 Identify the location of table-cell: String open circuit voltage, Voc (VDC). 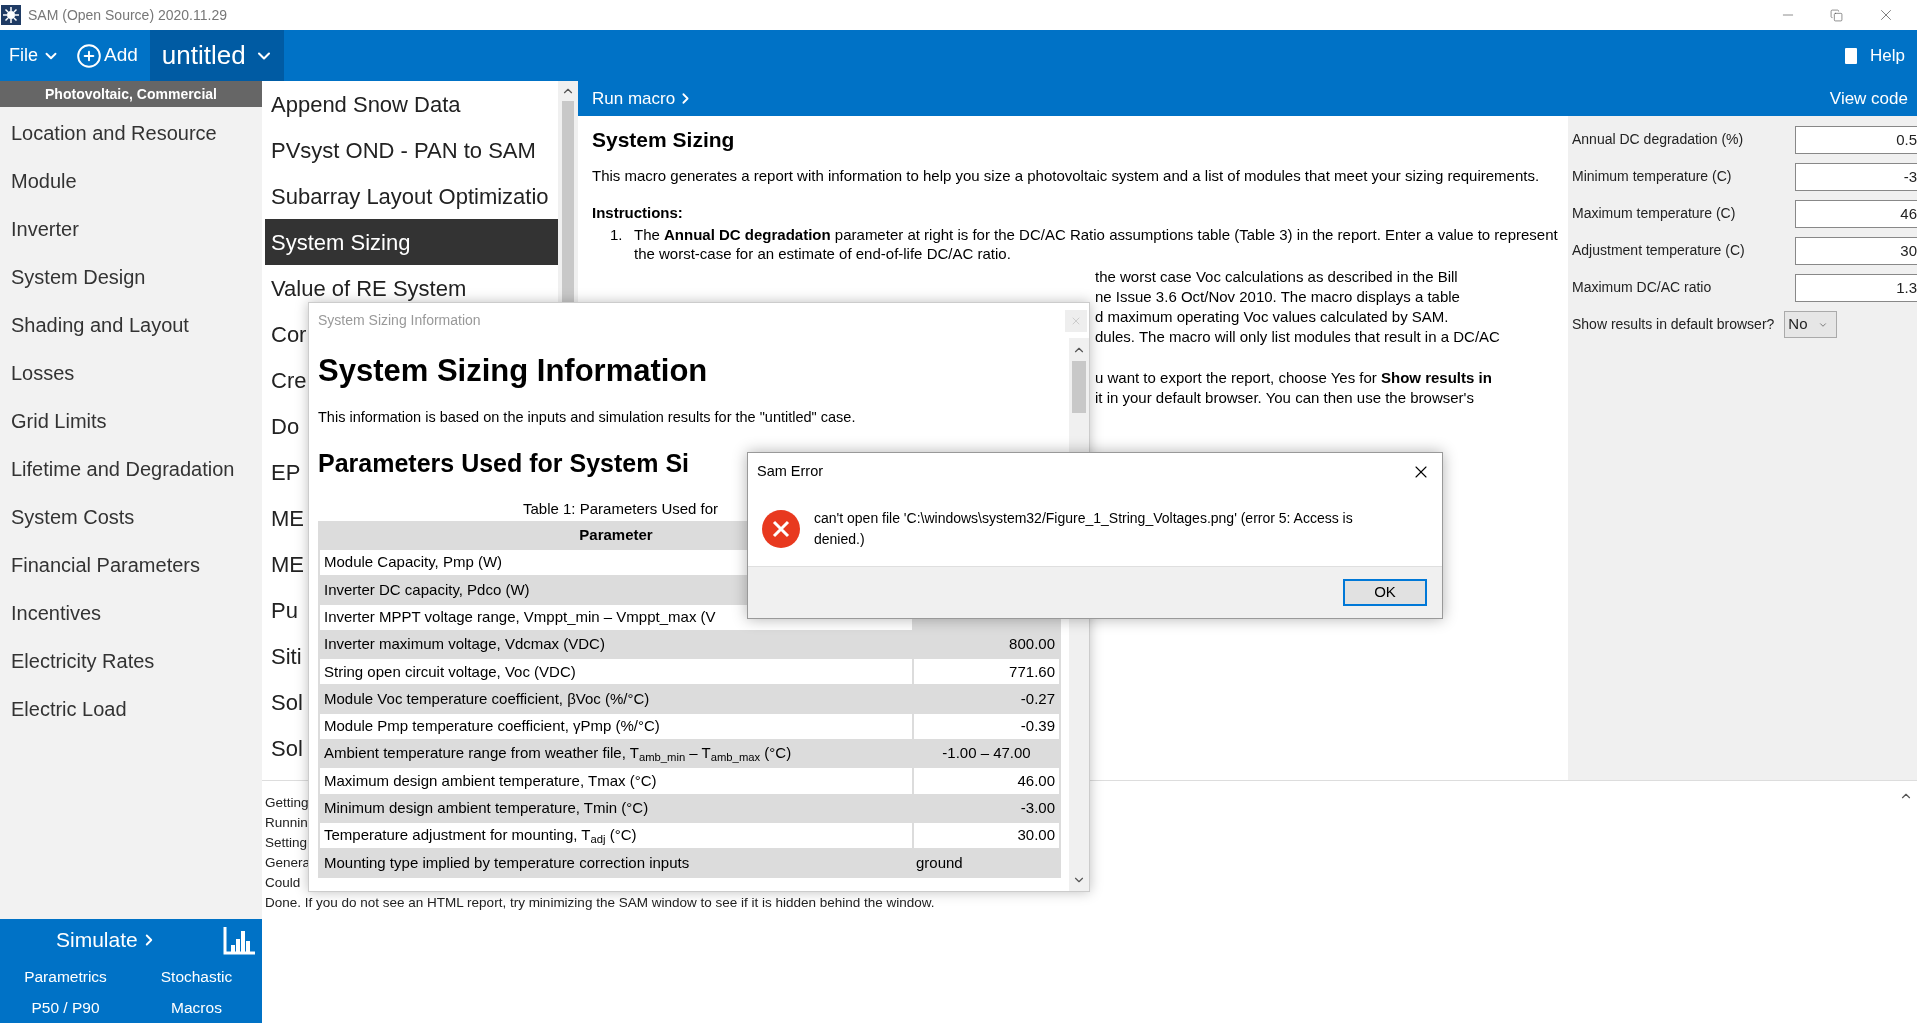
(616, 672).